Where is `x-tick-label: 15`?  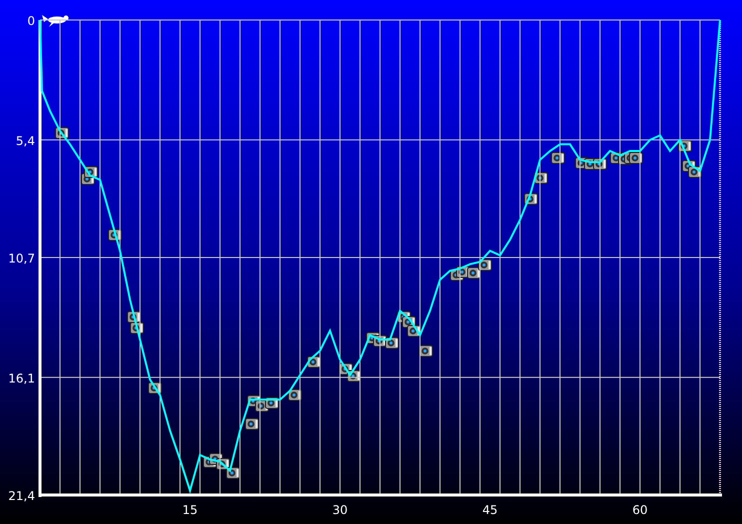
x-tick-label: 15 is located at coordinates (190, 510).